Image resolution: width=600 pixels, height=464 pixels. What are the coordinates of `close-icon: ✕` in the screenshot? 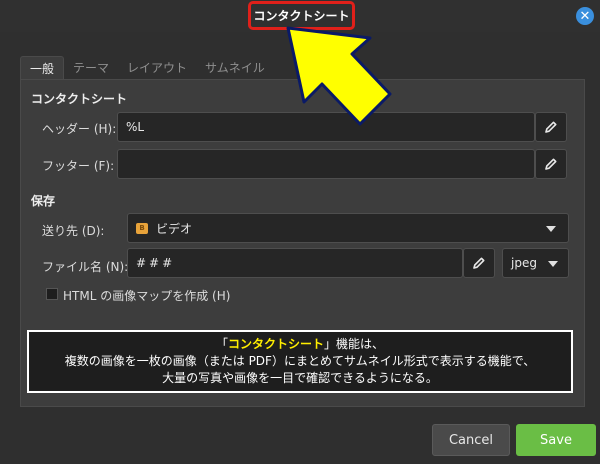 It's located at (585, 16).